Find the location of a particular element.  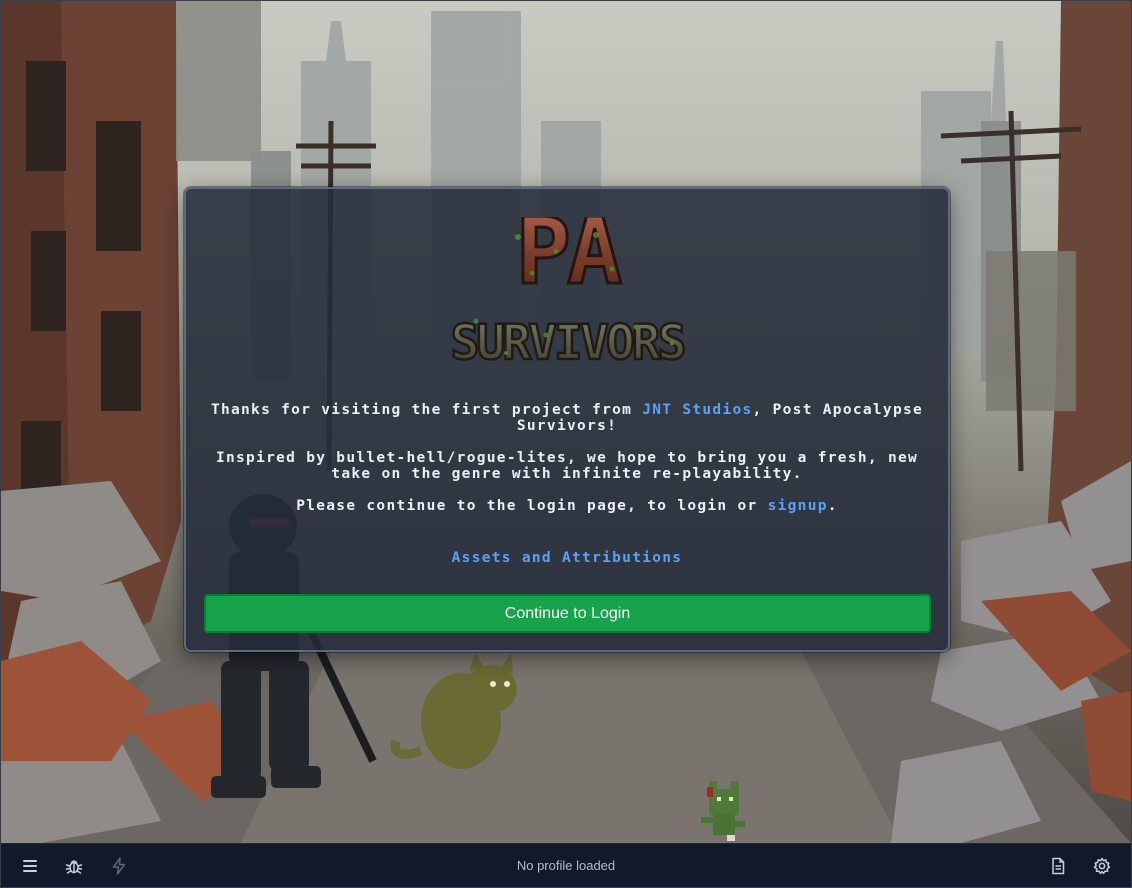

bottom-bar: No profile loaded is located at coordinates (566, 865).